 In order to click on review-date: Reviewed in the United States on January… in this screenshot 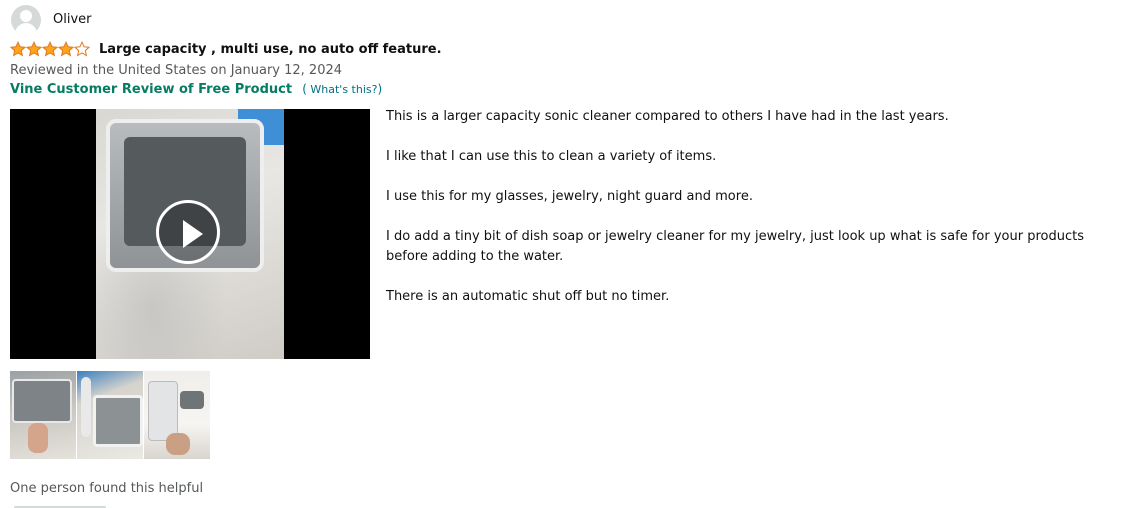, I will do `click(176, 70)`.